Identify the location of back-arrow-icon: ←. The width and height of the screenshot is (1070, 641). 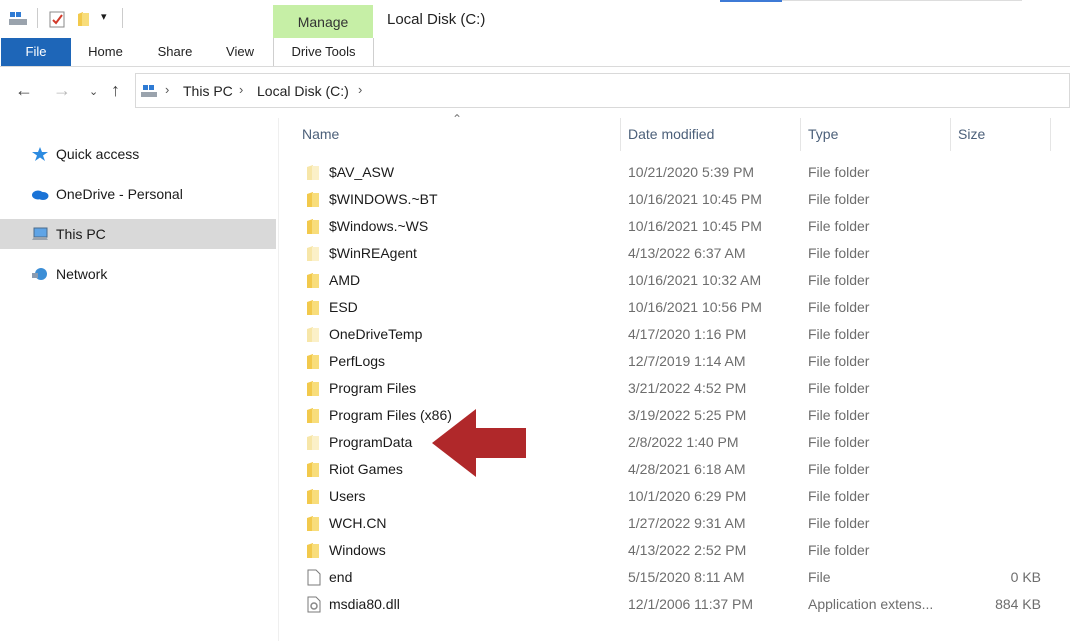
(24, 90).